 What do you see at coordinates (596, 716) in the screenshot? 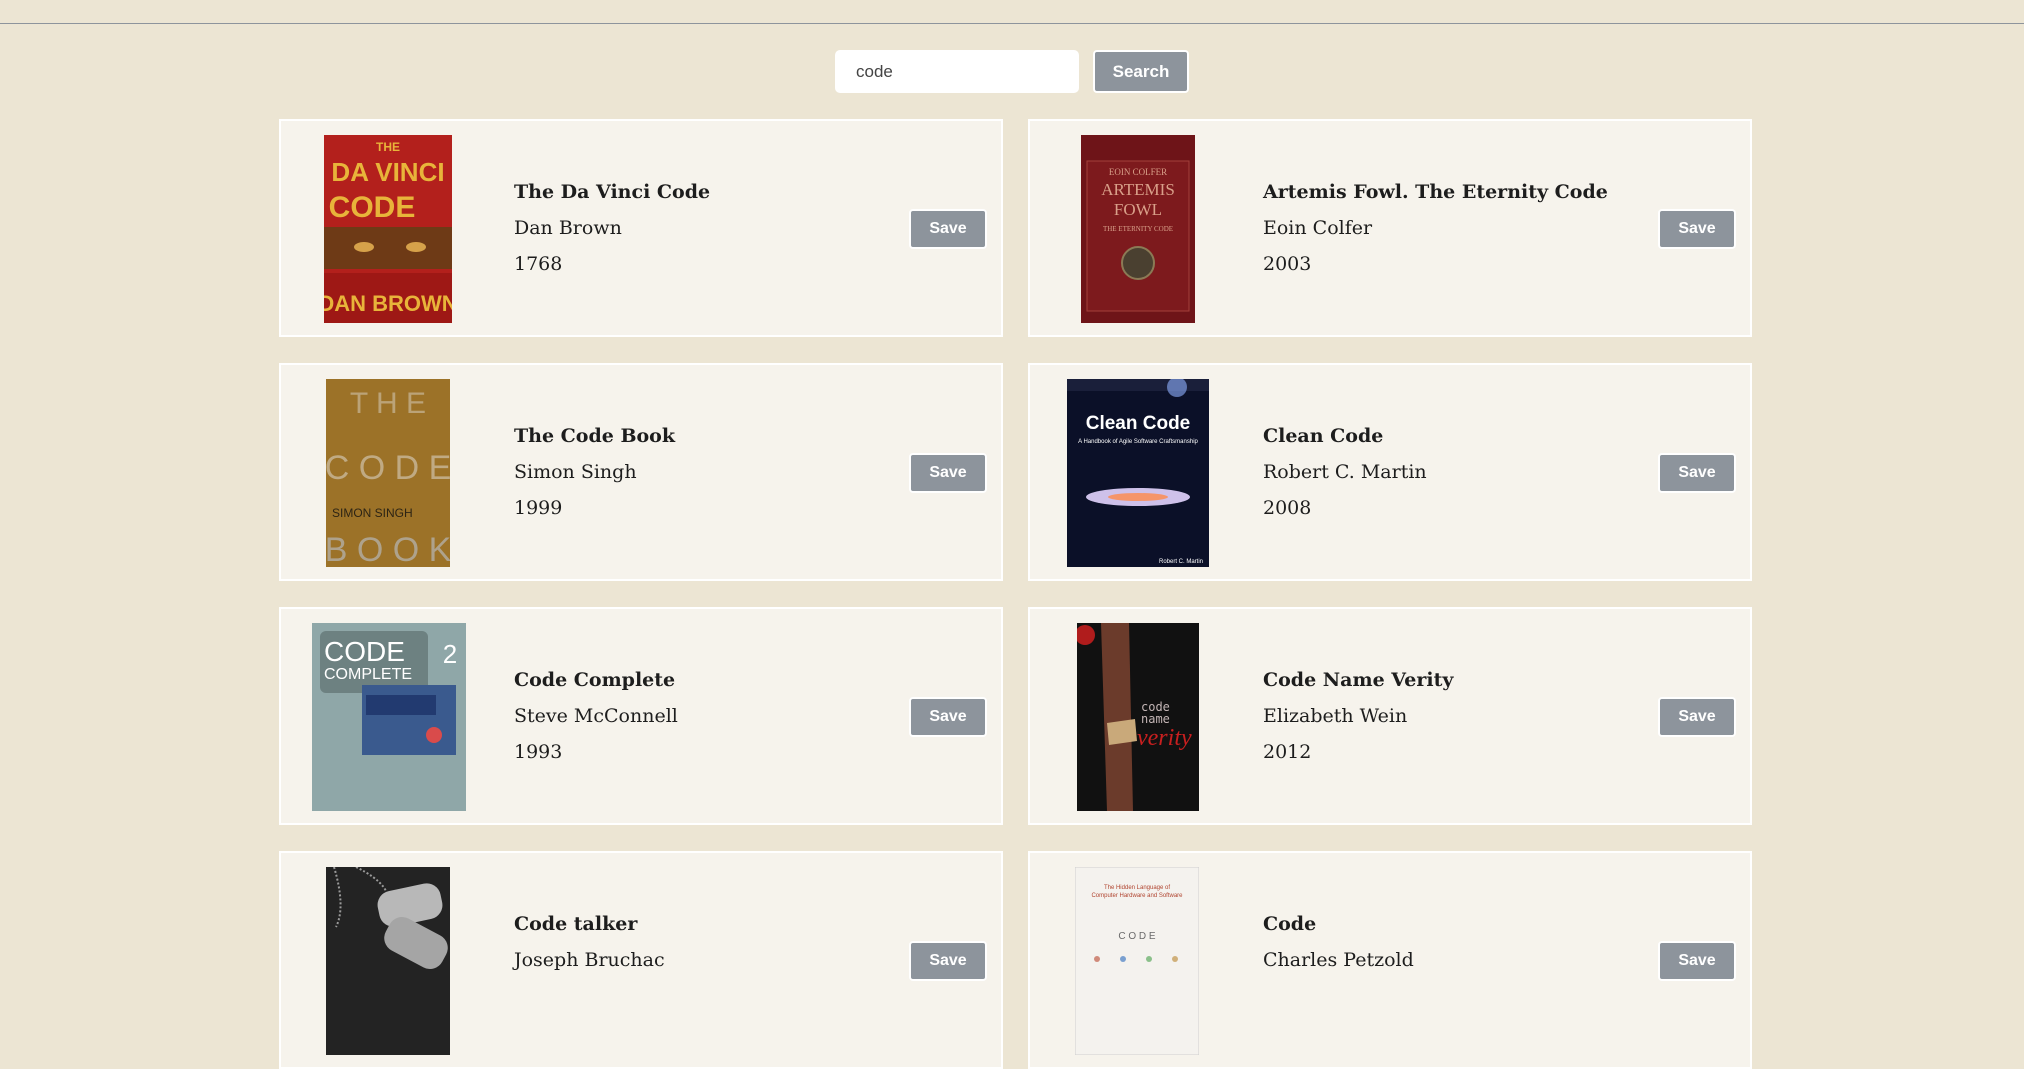
I see `book-author: Steve McConnell` at bounding box center [596, 716].